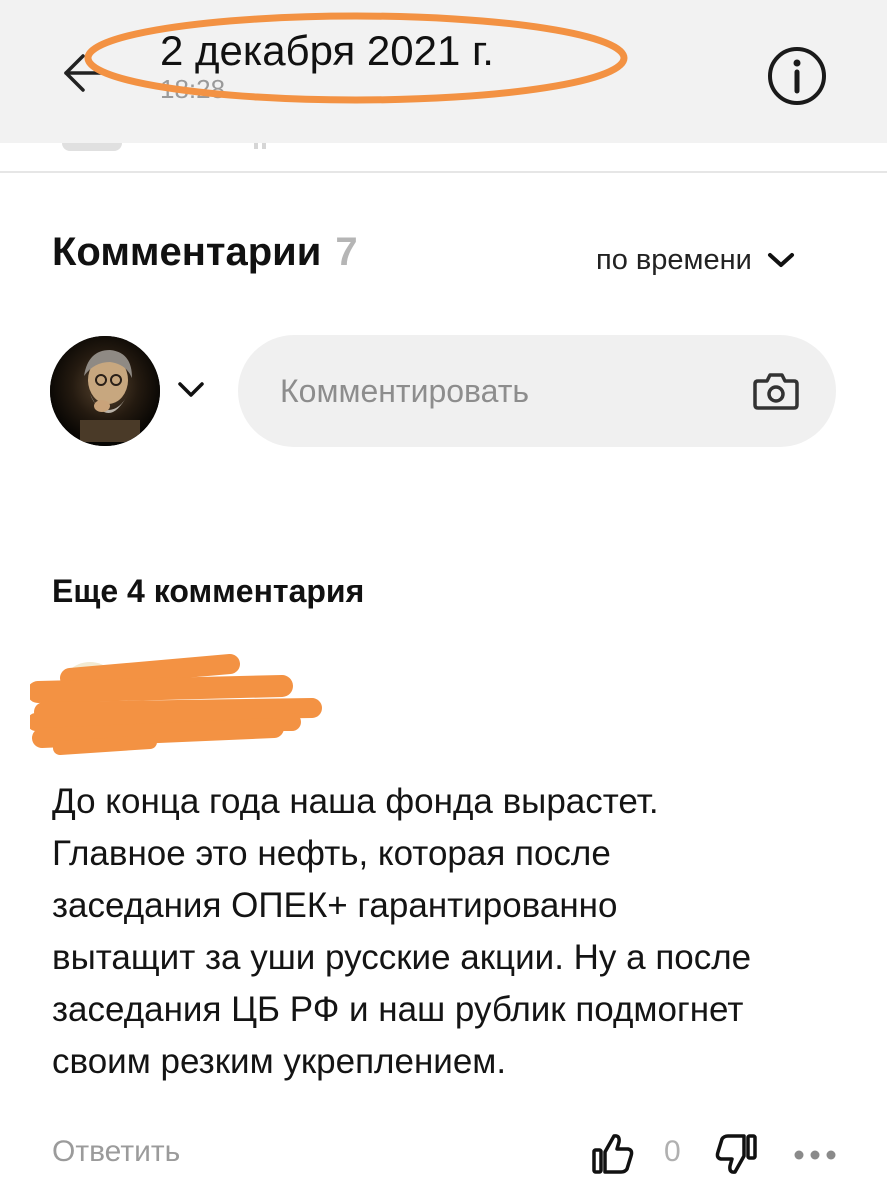 This screenshot has height=1200, width=887. What do you see at coordinates (346, 252) in the screenshot?
I see `comments-count: 7` at bounding box center [346, 252].